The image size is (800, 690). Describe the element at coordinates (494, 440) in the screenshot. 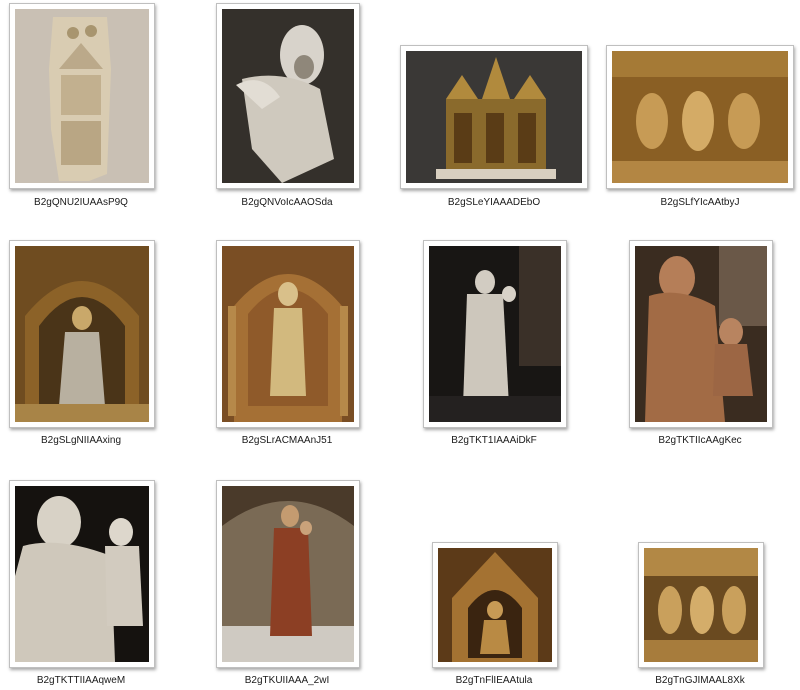

I see `thumbnail-label: B2gTKT1IAAAiDkF` at that location.